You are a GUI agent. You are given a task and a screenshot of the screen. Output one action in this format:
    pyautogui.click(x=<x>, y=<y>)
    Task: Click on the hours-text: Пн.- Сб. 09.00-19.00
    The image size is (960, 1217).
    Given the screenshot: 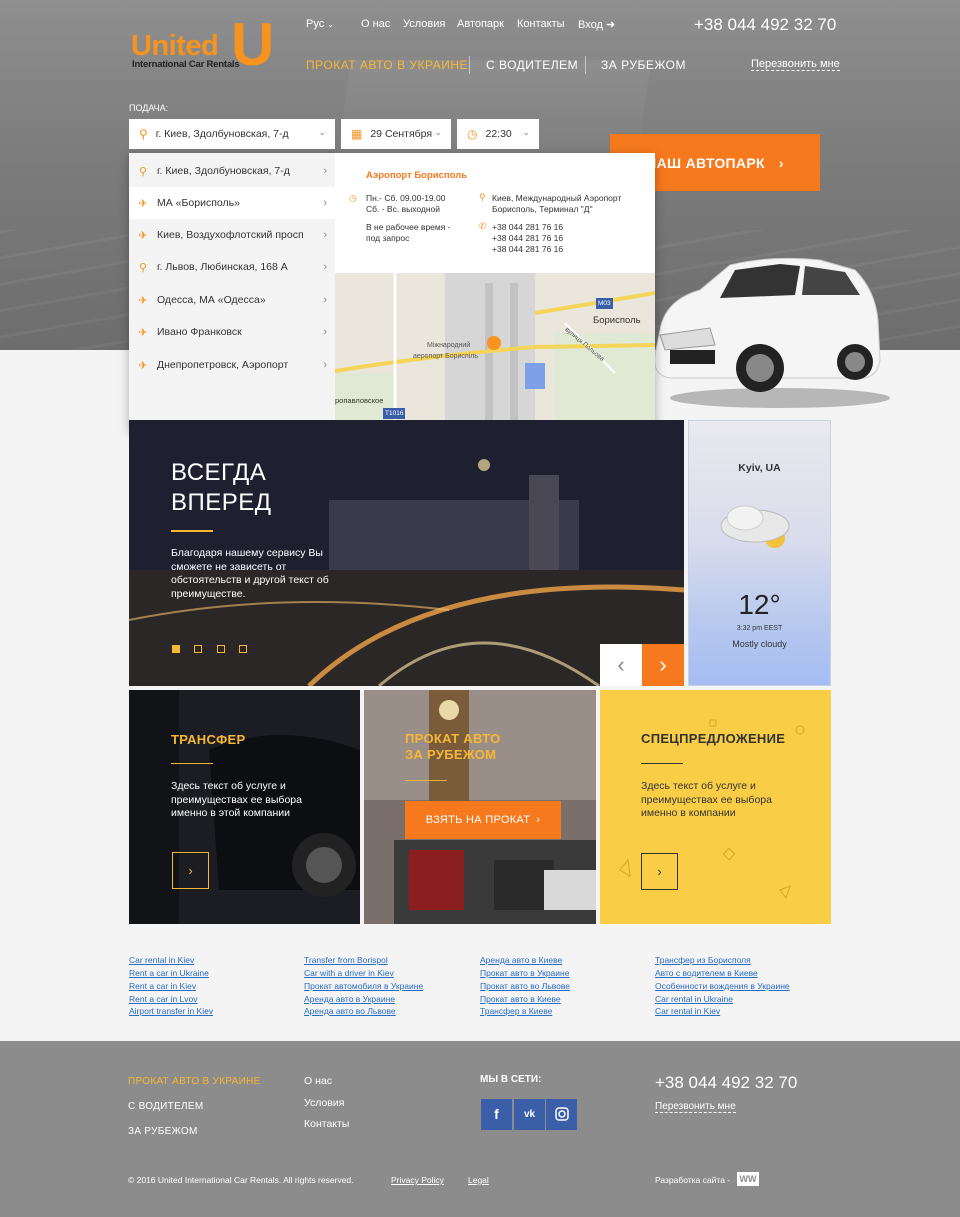 What is the action you would take?
    pyautogui.click(x=406, y=198)
    